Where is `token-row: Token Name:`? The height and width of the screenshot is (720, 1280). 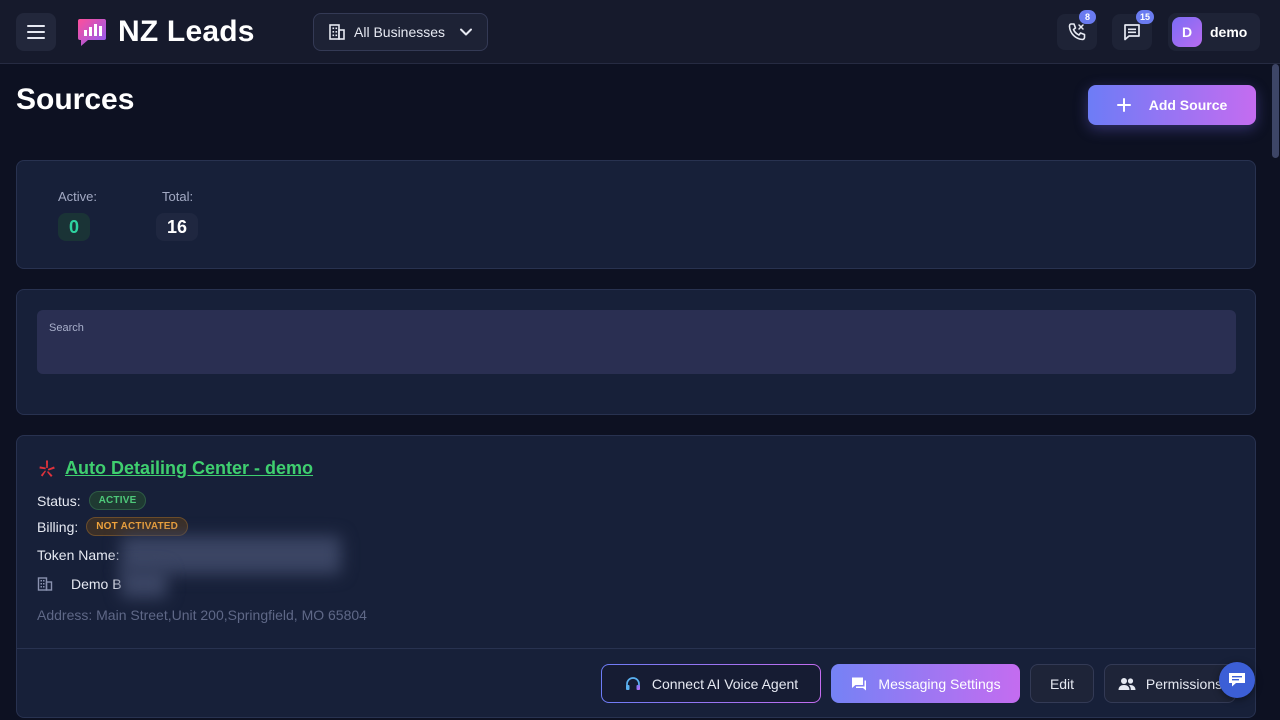 token-row: Token Name: is located at coordinates (78, 555).